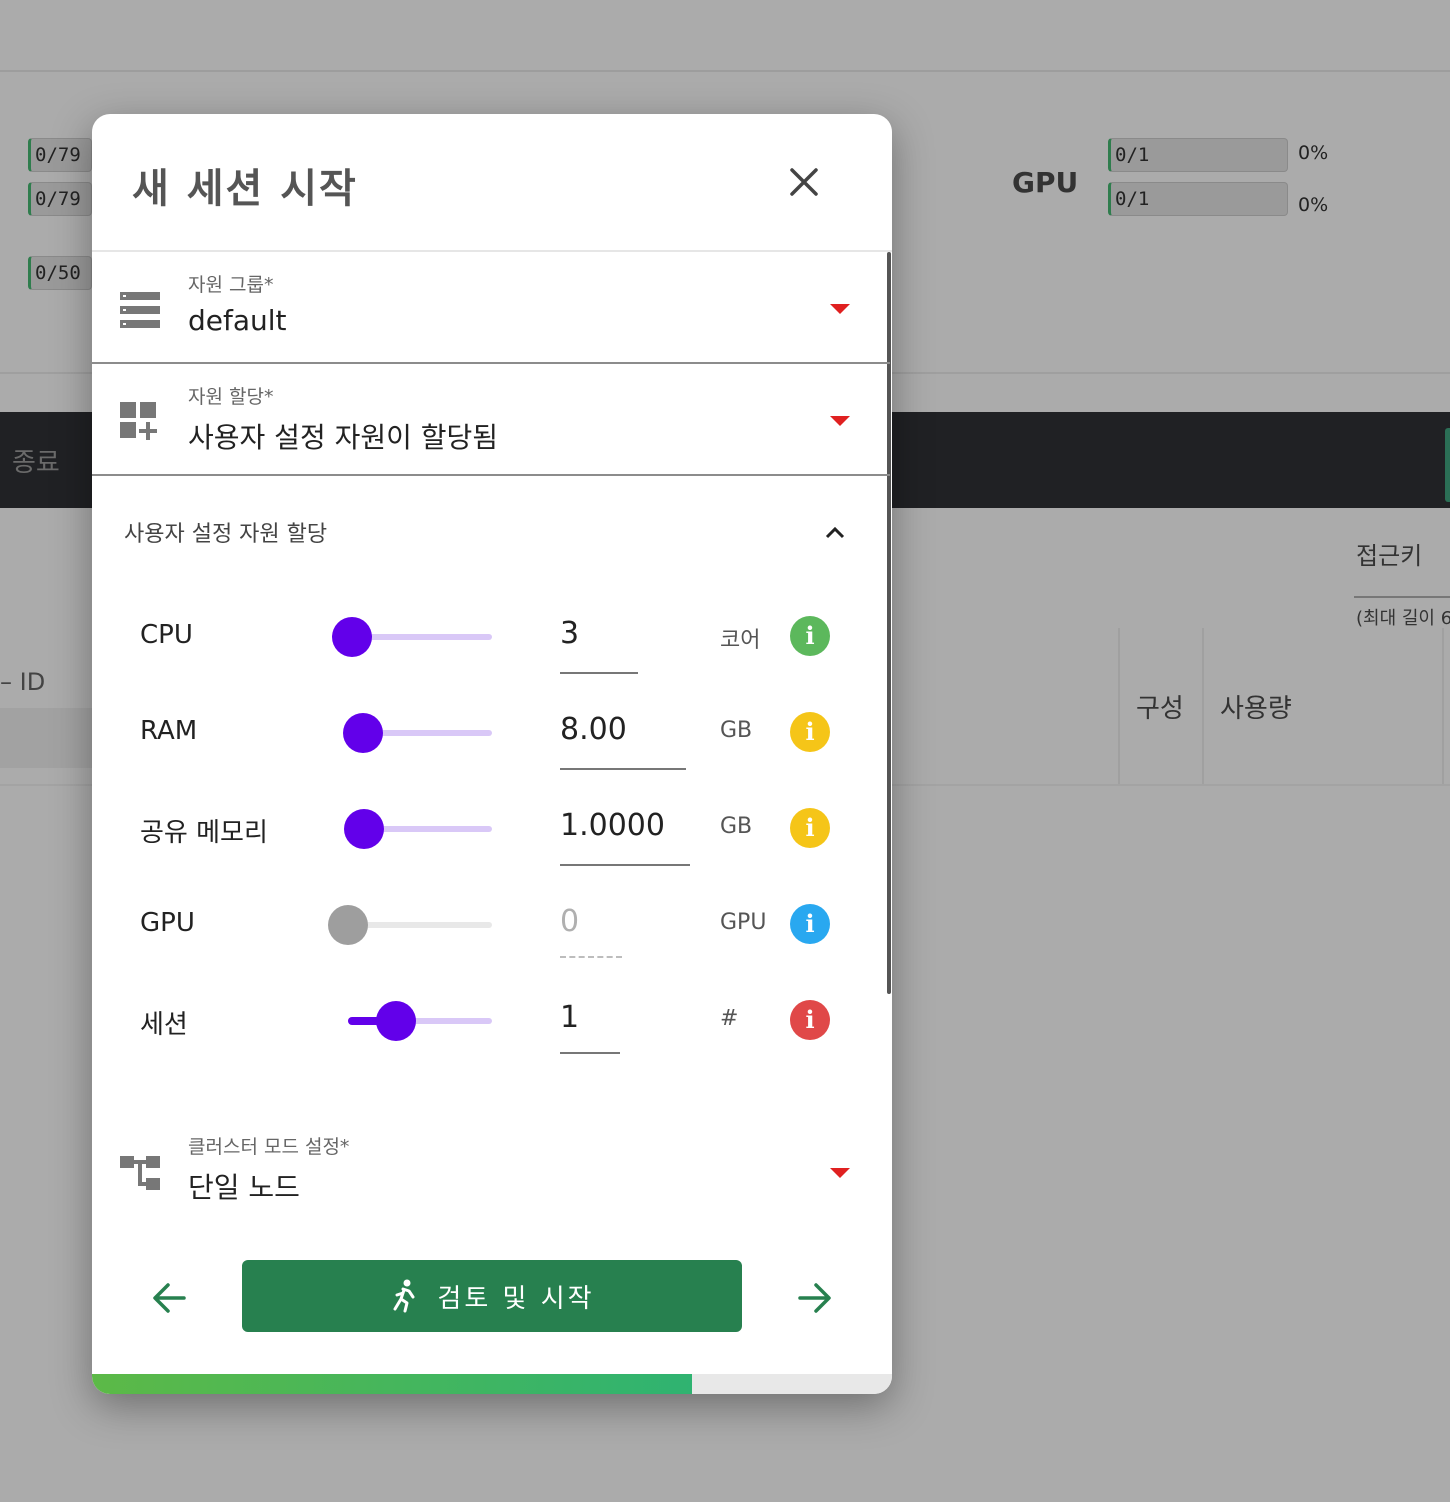  I want to click on custom-allocation-header: 사용자 설정 자원 할당, so click(225, 532).